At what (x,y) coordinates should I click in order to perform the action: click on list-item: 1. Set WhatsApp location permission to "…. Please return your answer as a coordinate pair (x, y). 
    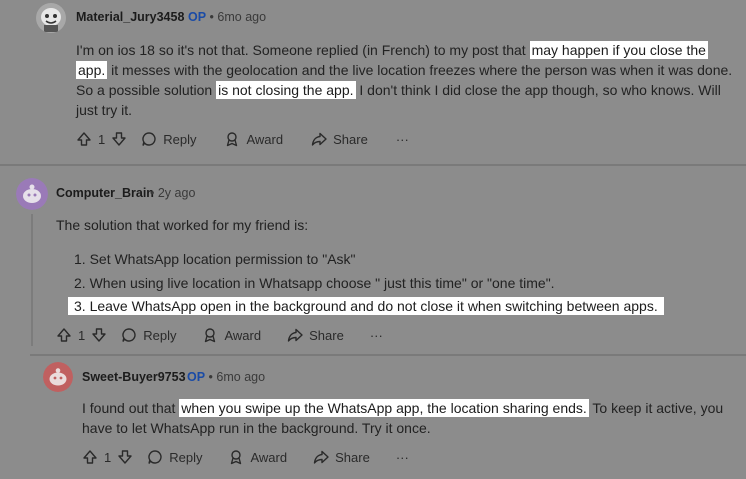
    Looking at the image, I should click on (215, 259).